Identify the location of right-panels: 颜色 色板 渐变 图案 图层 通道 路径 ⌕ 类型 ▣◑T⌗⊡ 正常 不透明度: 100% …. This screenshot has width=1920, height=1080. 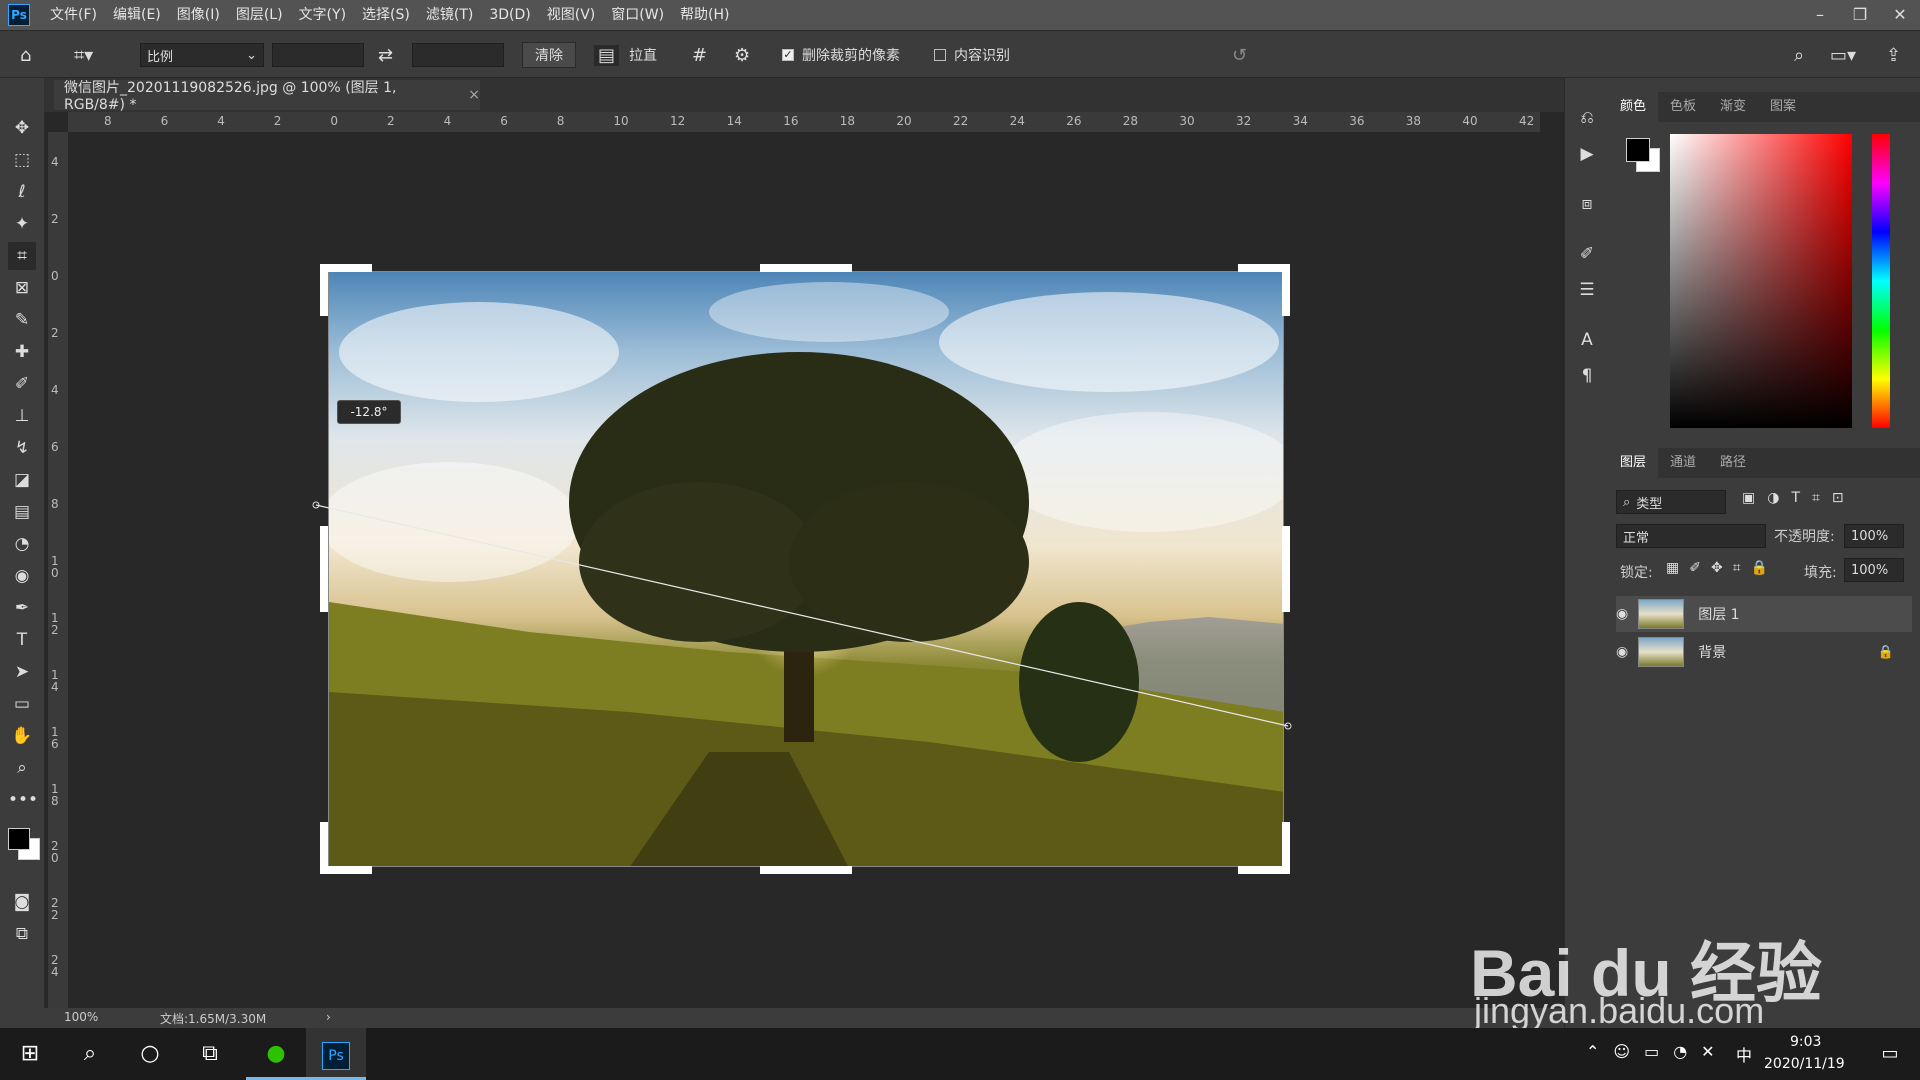
(1764, 553).